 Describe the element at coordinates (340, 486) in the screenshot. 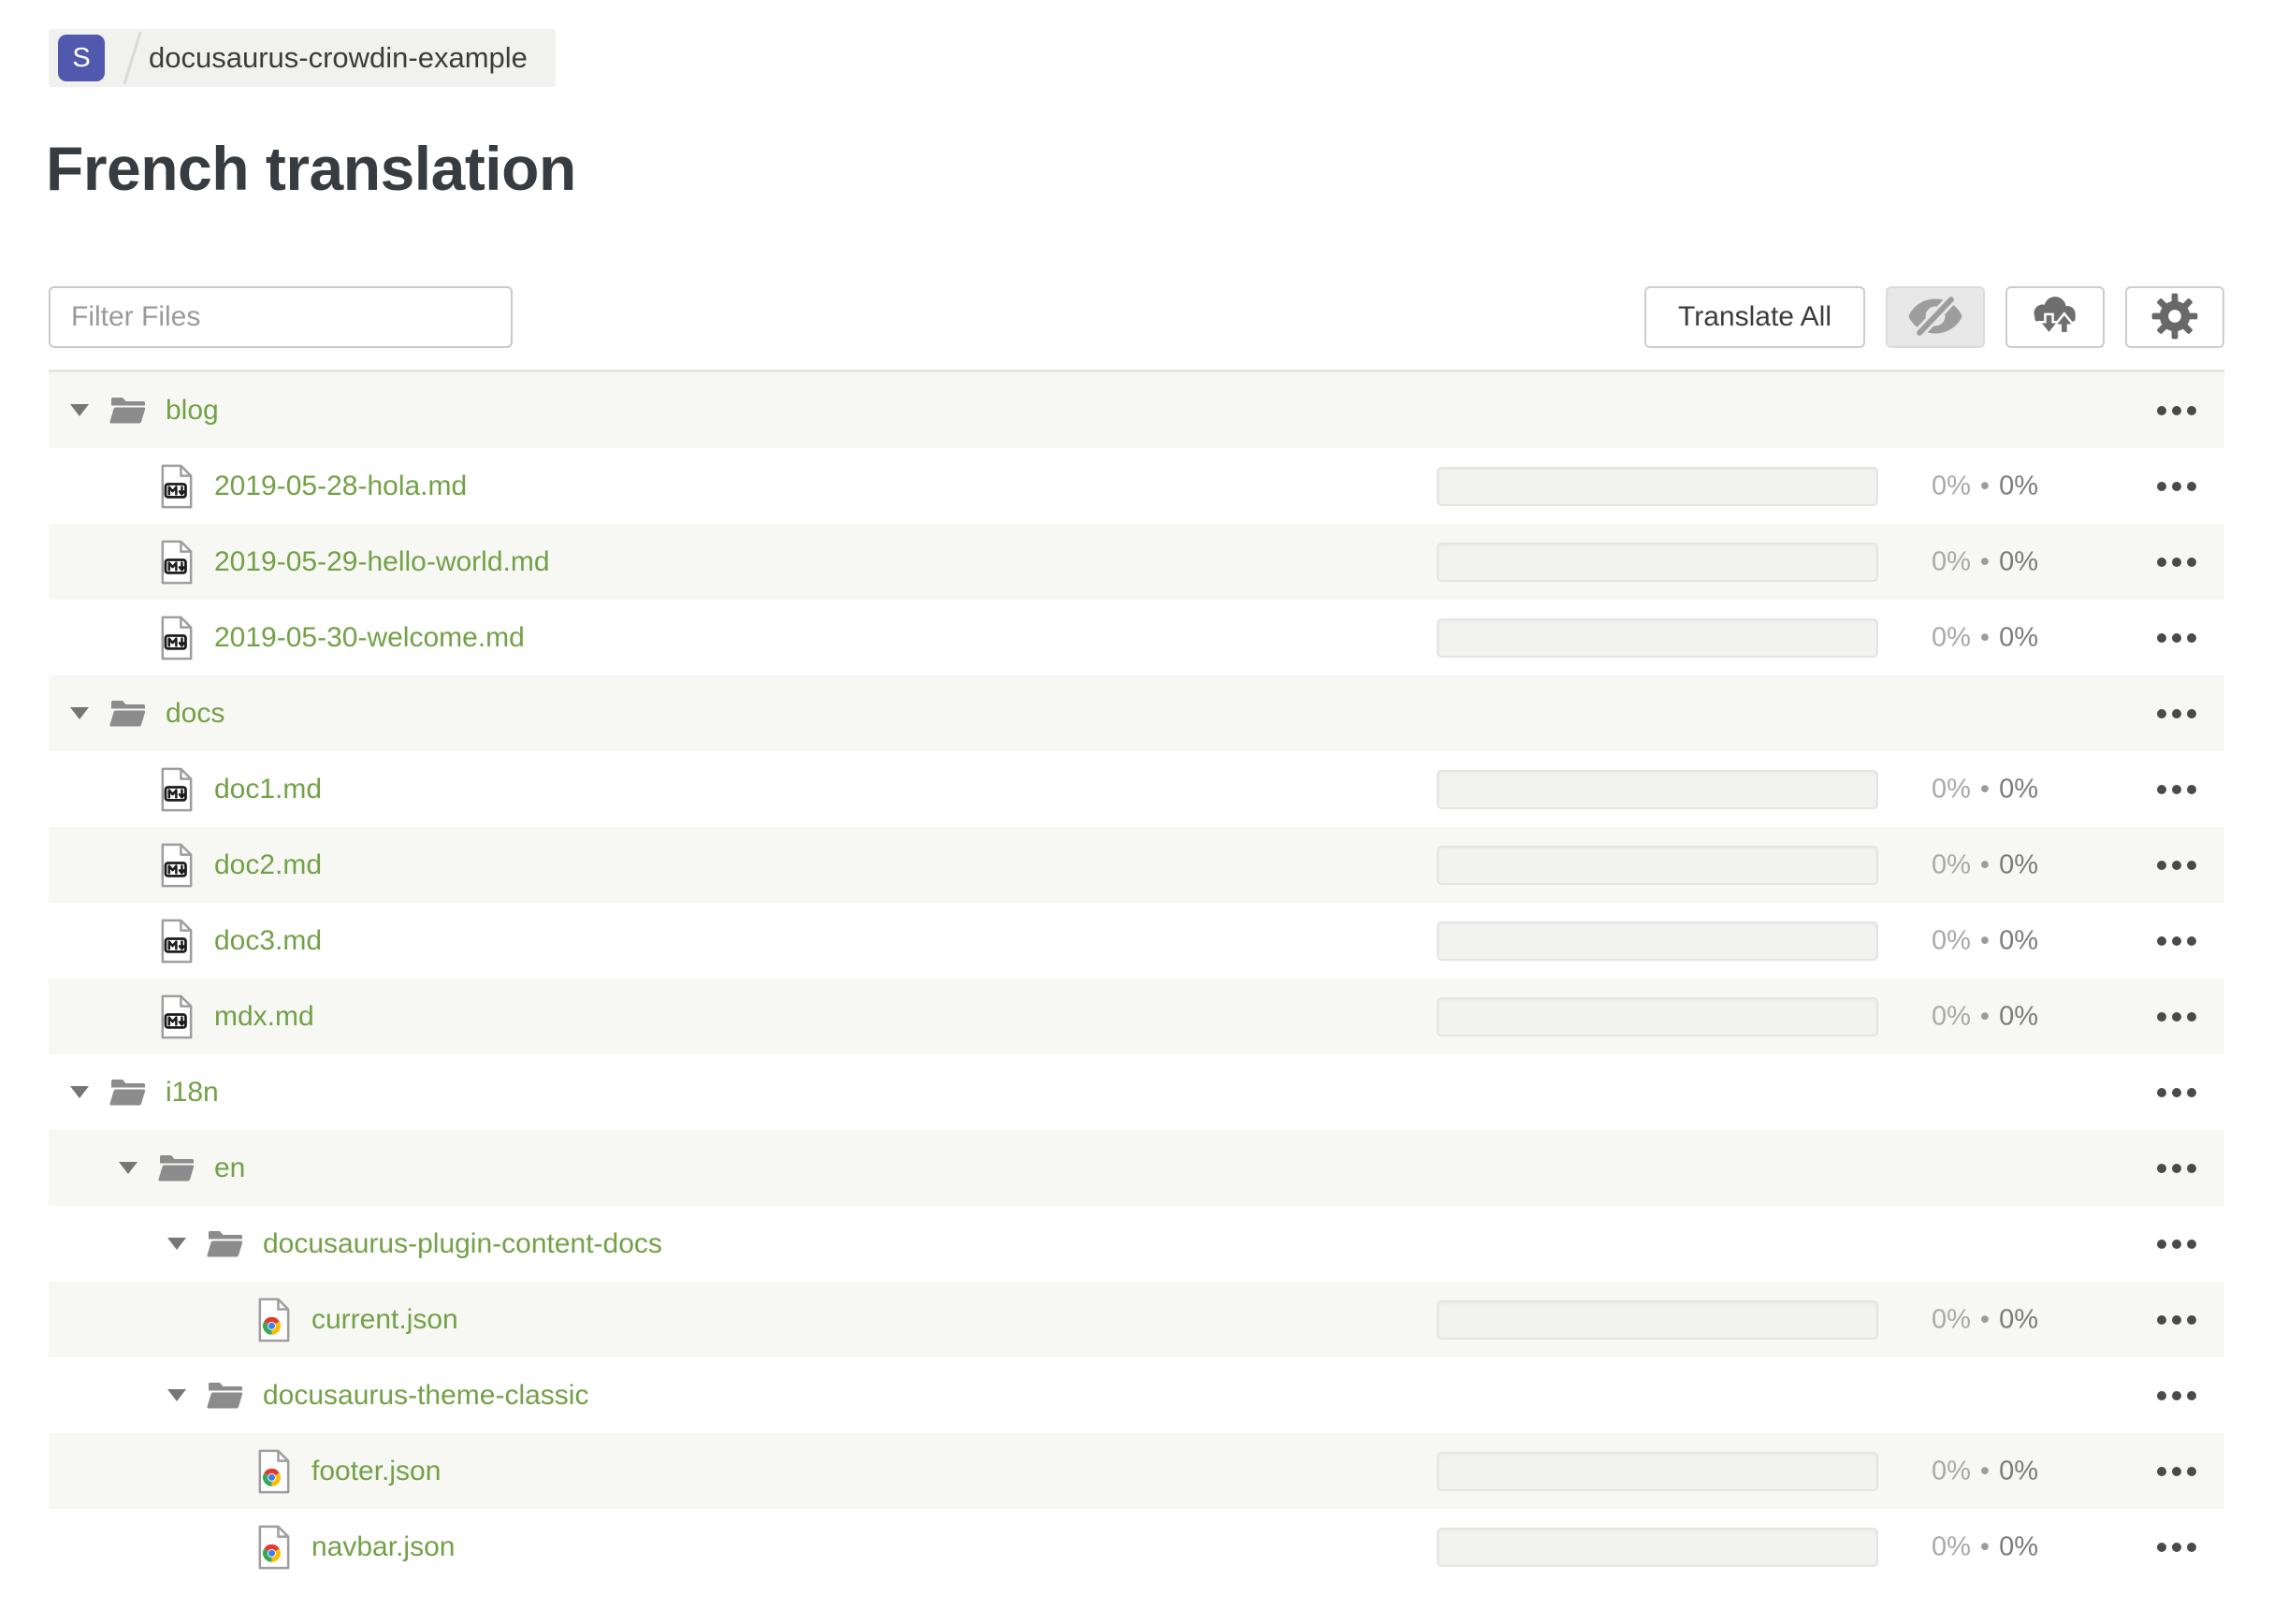

I see `row-name-link: 2019-05-28-hola.md` at that location.